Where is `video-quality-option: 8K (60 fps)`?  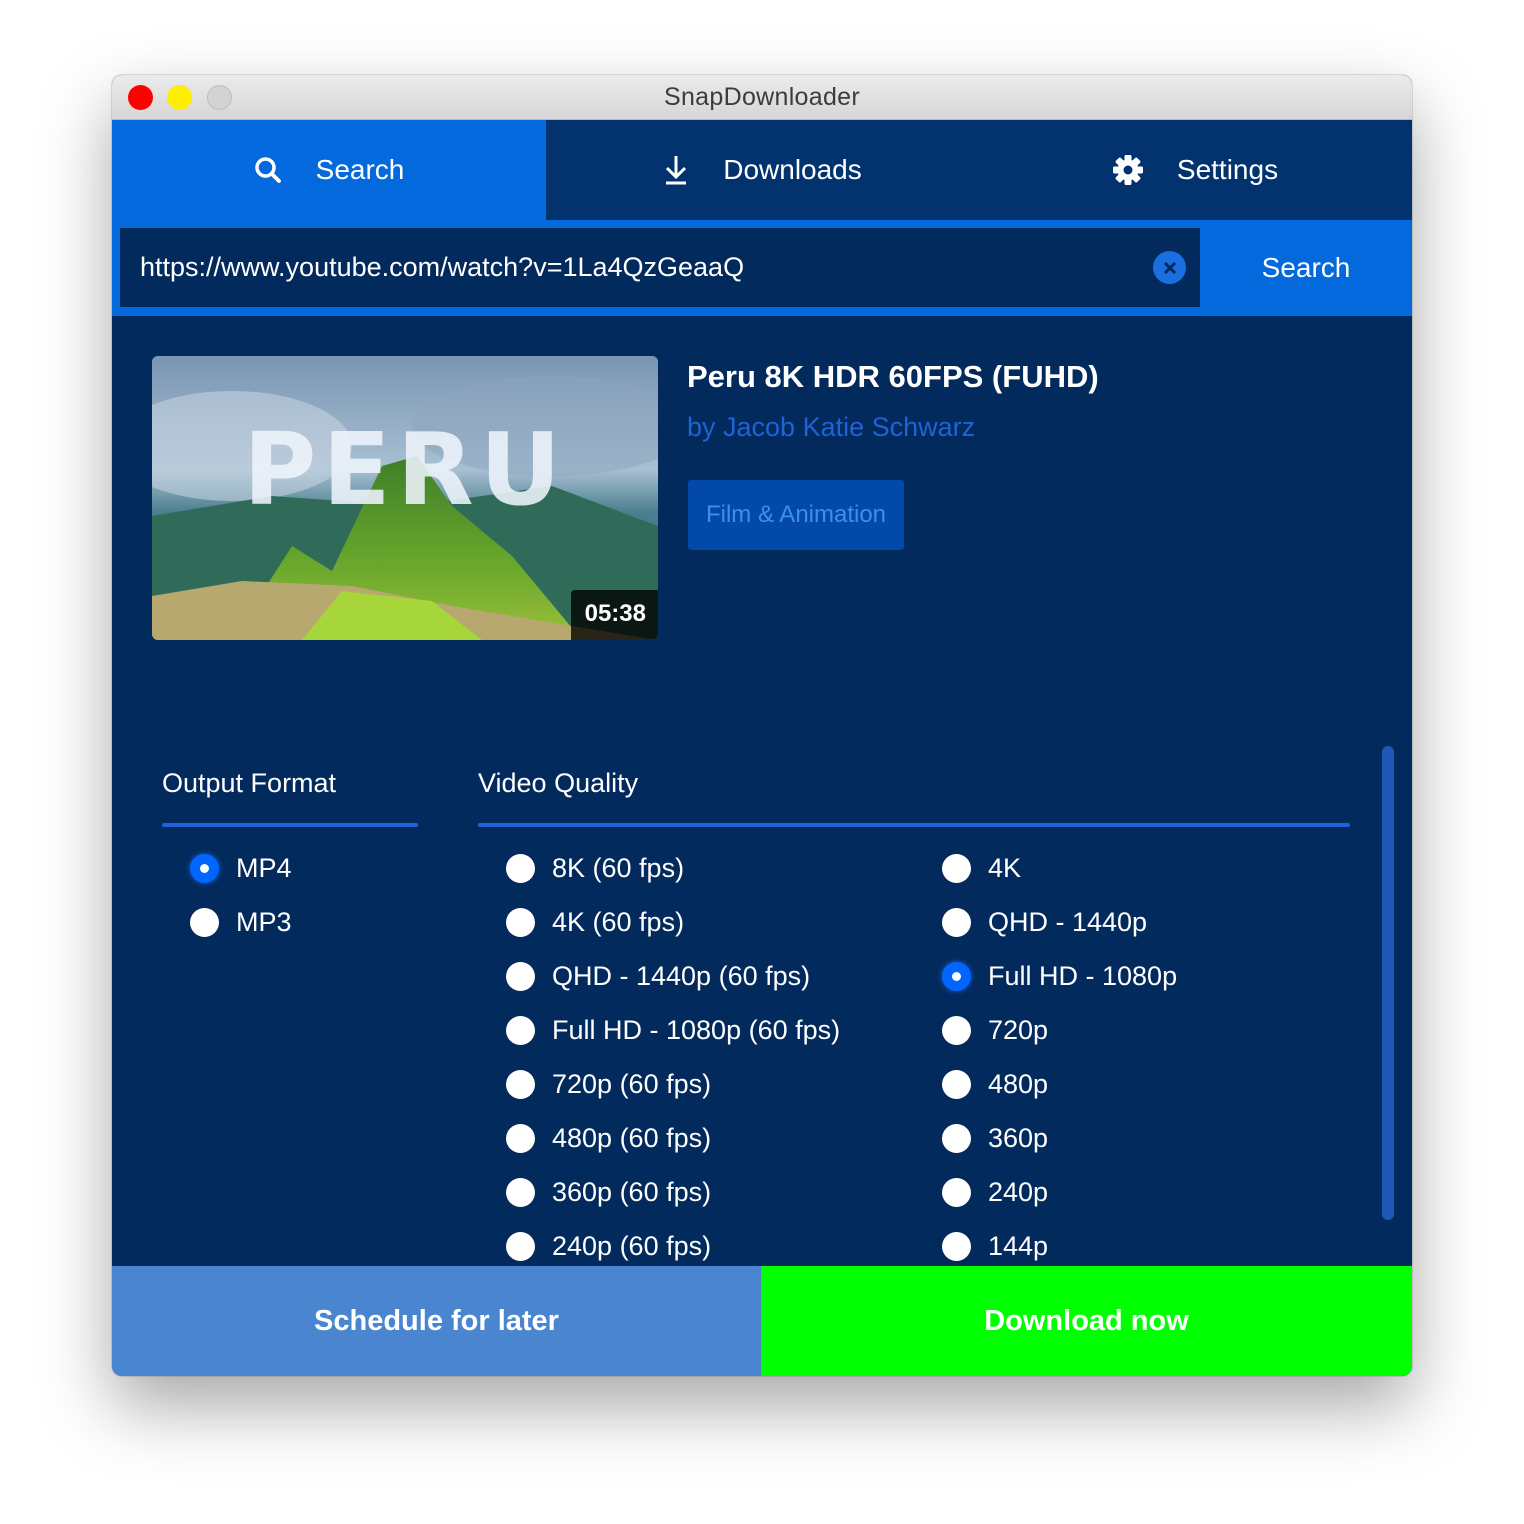 video-quality-option: 8K (60 fps) is located at coordinates (595, 868).